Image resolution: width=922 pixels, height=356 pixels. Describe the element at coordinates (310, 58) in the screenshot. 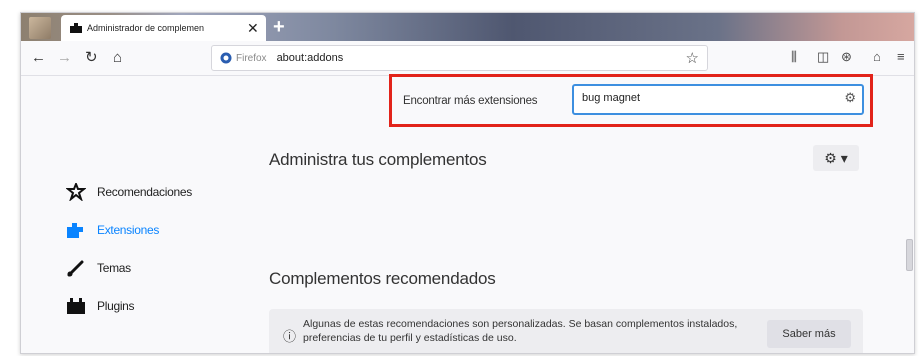

I see `url-text: about:addons` at that location.